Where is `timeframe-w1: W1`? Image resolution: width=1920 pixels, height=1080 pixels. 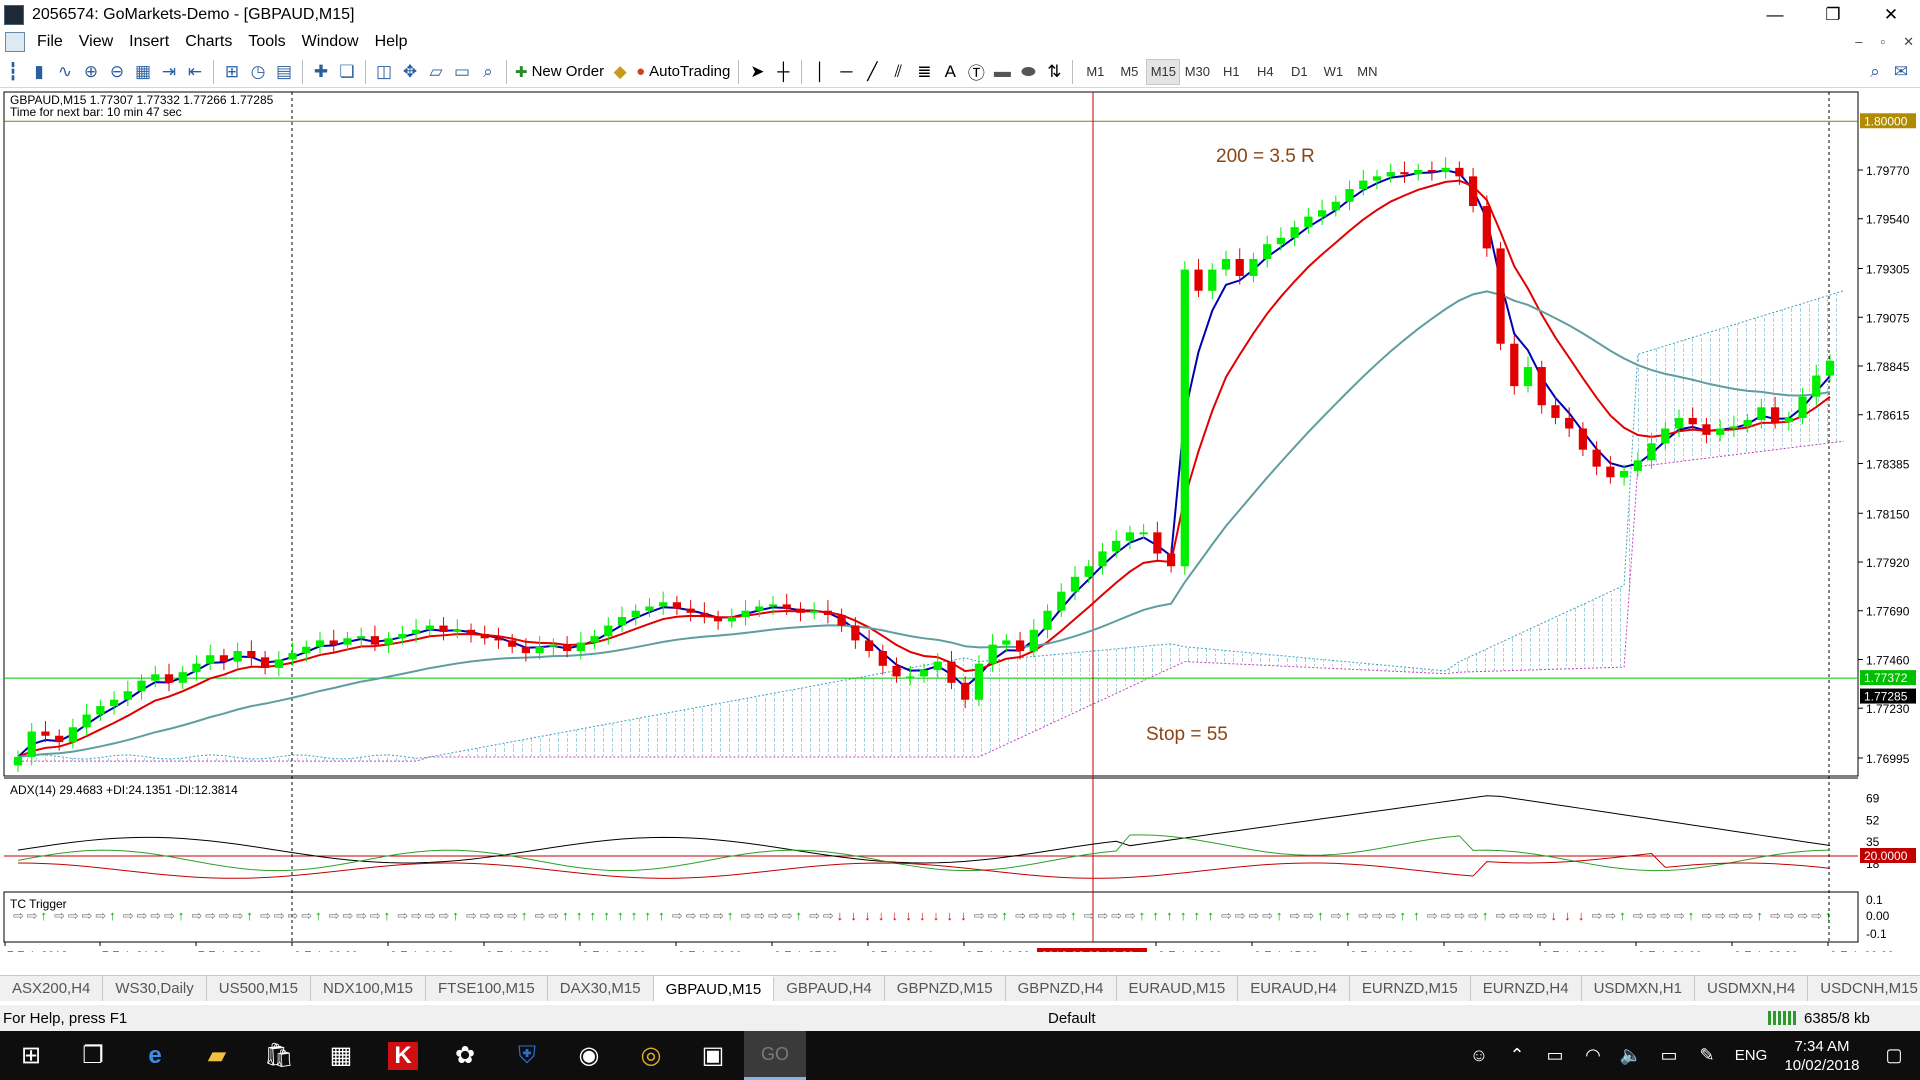 timeframe-w1: W1 is located at coordinates (1333, 72).